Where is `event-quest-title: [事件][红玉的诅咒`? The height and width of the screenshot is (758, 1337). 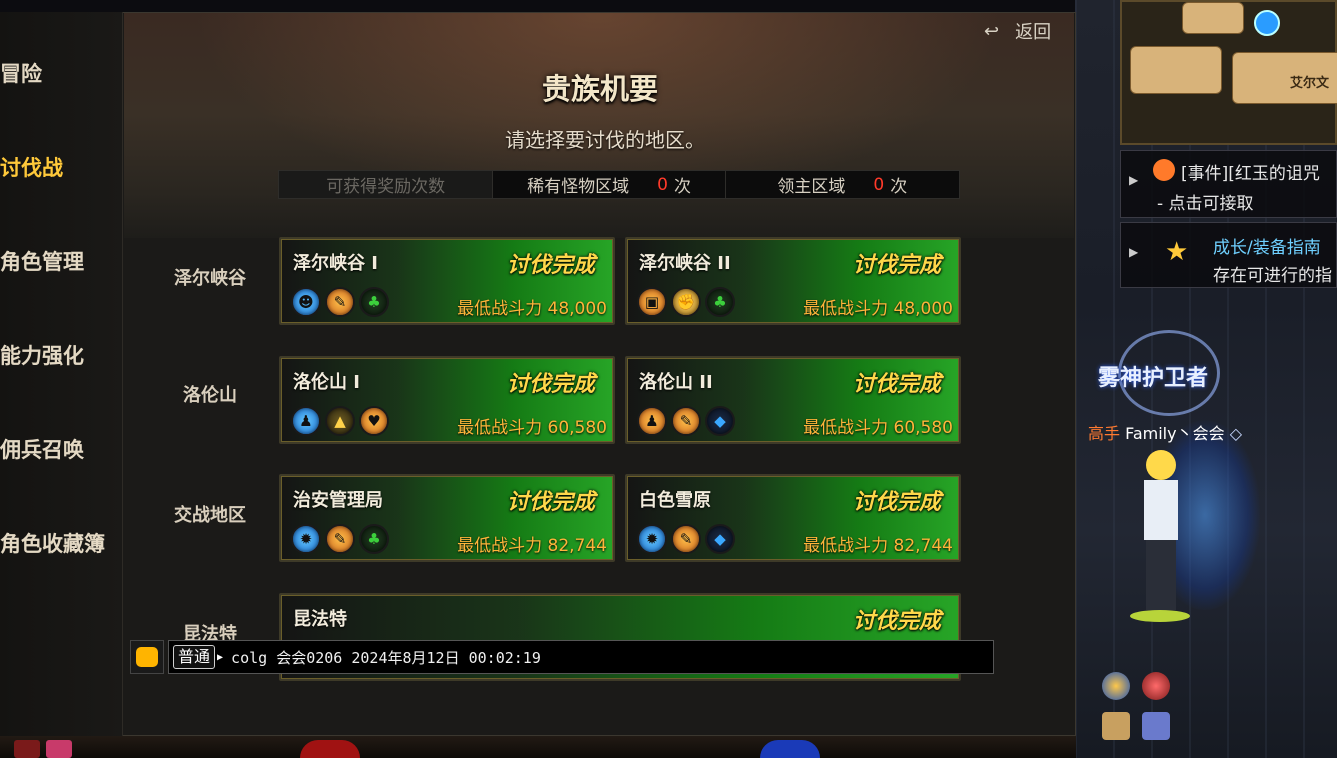 event-quest-title: [事件][红玉的诅咒 is located at coordinates (1250, 174).